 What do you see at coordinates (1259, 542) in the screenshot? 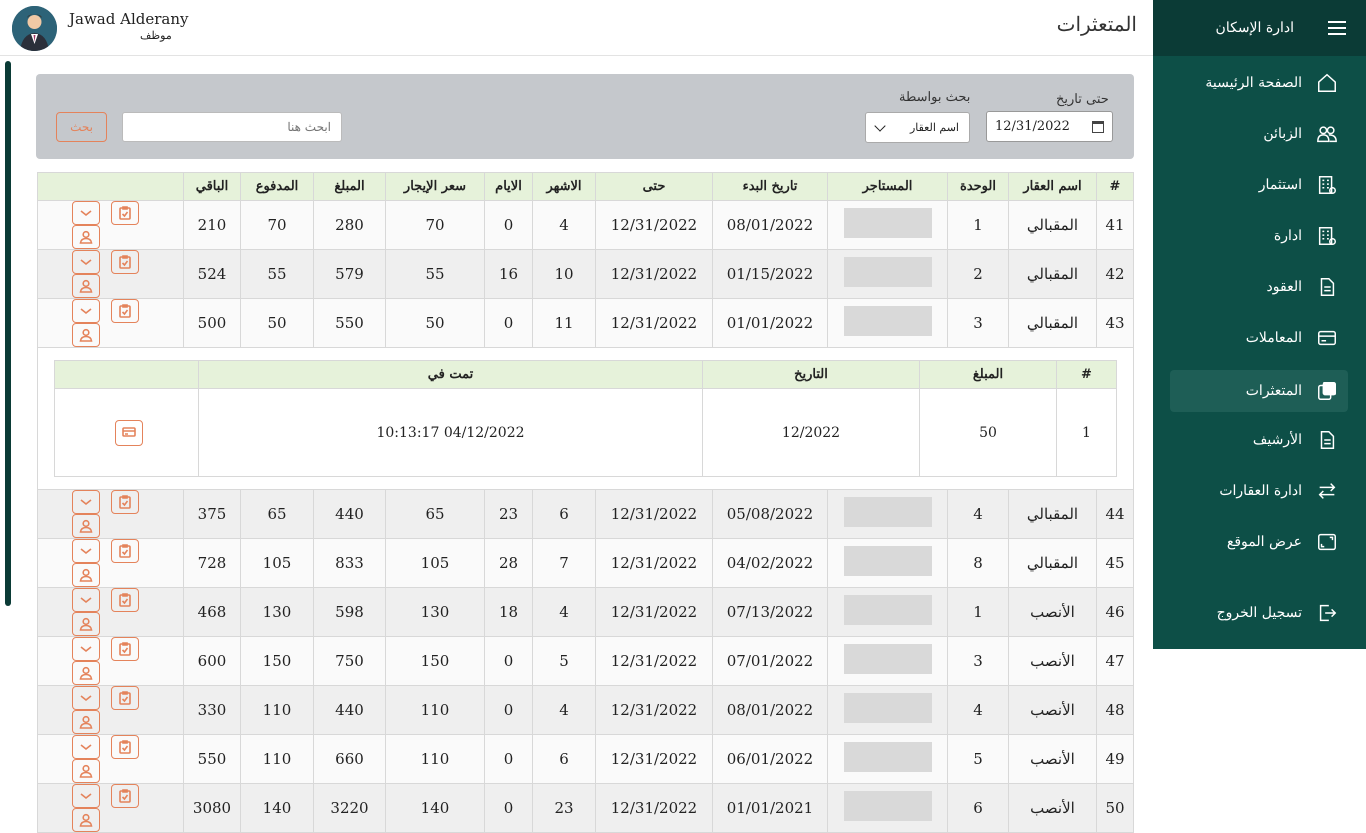
I see `sidebar-item-view-site: عرض الموقع` at bounding box center [1259, 542].